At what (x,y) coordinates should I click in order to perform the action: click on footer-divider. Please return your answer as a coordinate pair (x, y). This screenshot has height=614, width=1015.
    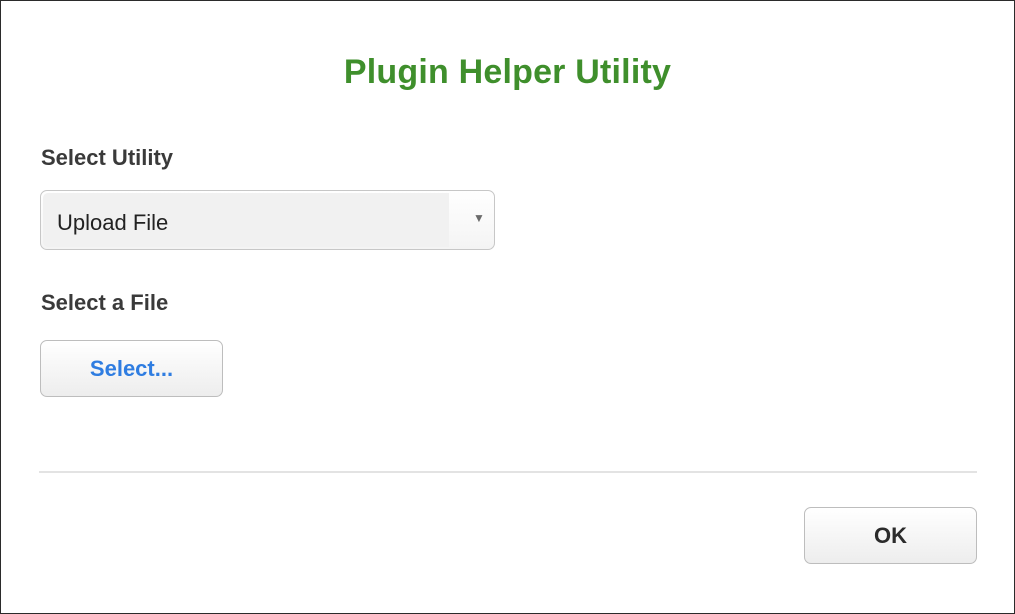
    Looking at the image, I should click on (508, 472).